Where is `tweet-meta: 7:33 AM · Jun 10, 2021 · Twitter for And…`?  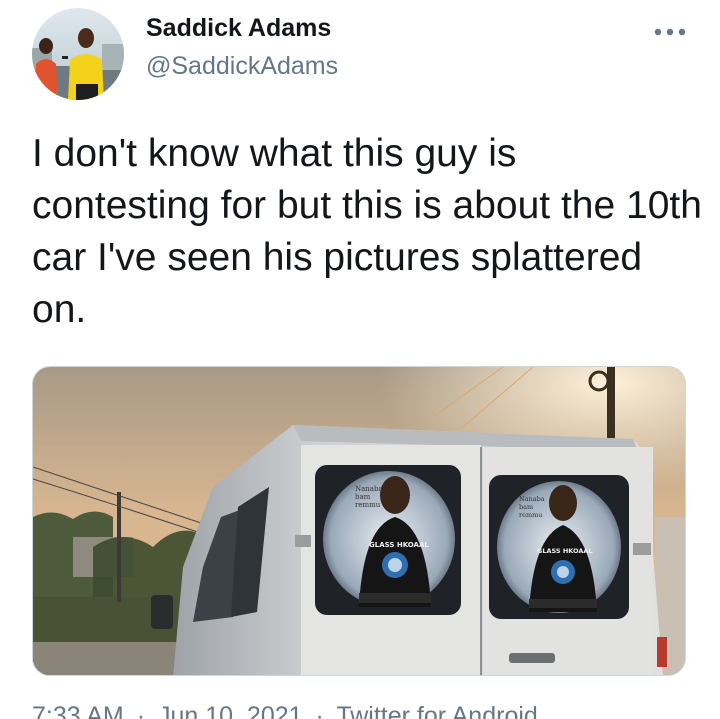 tweet-meta: 7:33 AM · Jun 10, 2021 · Twitter for And… is located at coordinates (288, 710).